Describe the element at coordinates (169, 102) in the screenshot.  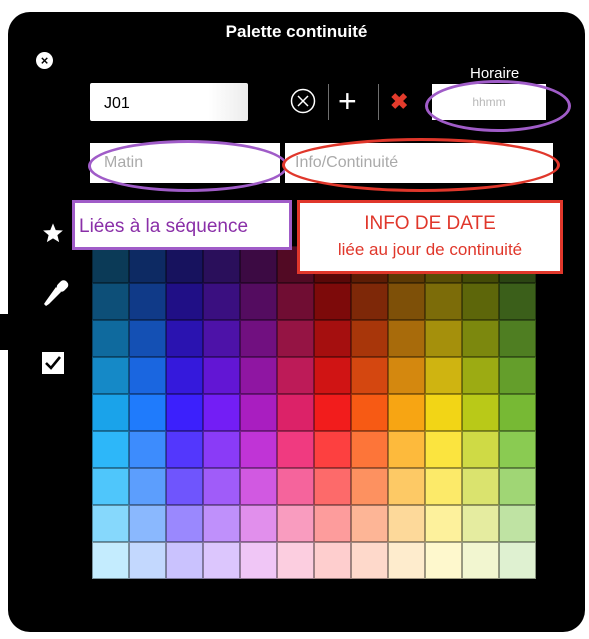
I see `day-field: J01` at that location.